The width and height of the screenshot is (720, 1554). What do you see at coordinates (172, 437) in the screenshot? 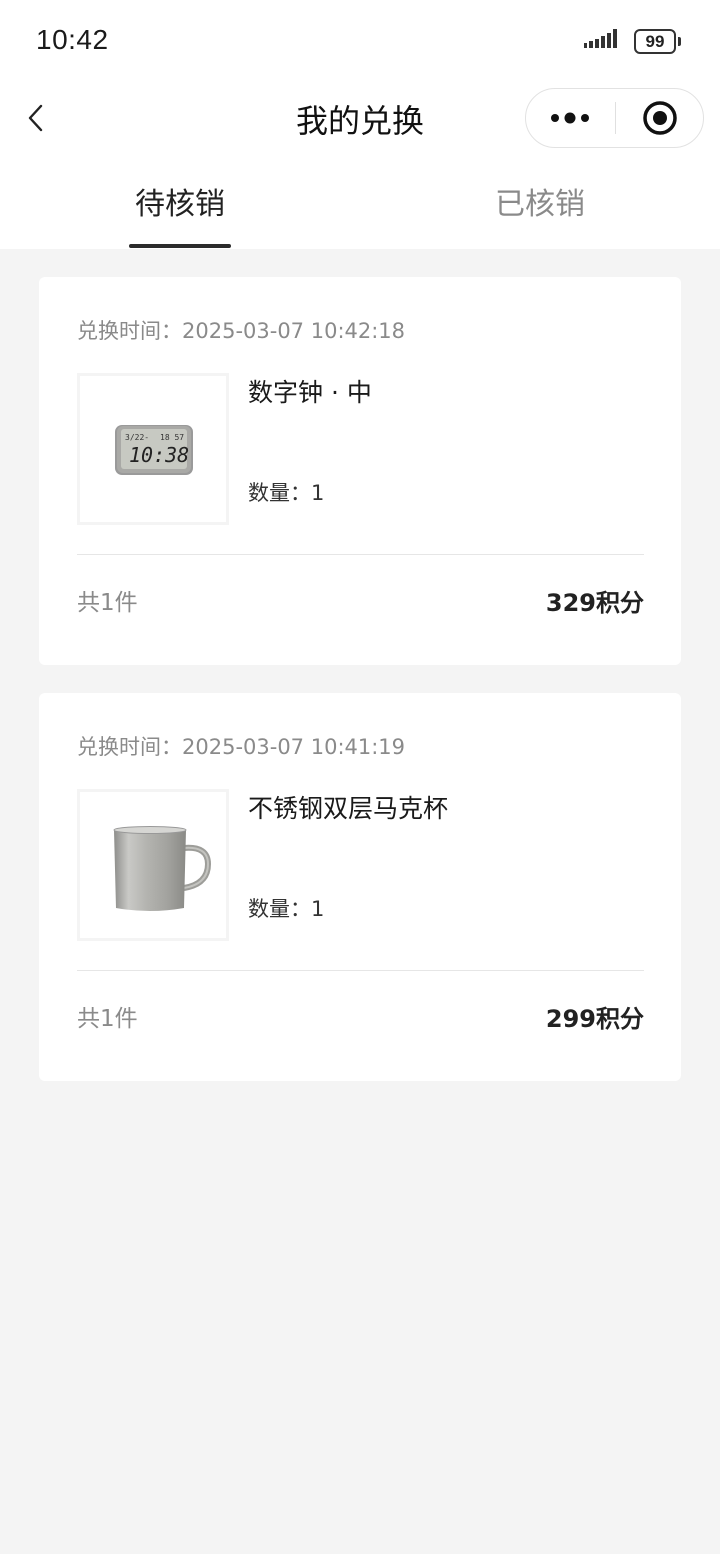
I see `clock-seconds-text: 18 57` at bounding box center [172, 437].